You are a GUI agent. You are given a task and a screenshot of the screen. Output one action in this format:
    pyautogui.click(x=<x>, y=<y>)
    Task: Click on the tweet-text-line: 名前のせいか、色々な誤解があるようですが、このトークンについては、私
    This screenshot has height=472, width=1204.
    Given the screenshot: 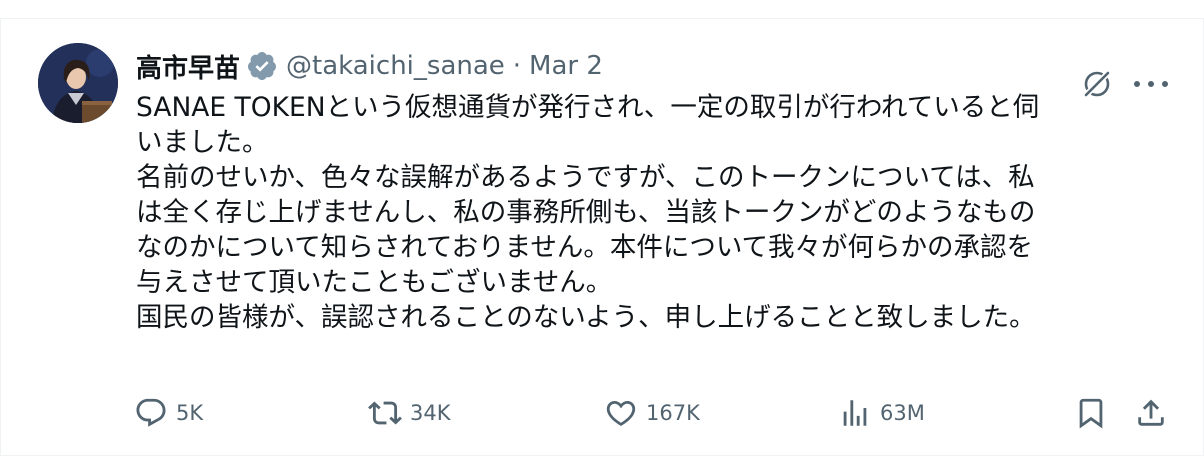 What is the action you would take?
    pyautogui.click(x=585, y=177)
    